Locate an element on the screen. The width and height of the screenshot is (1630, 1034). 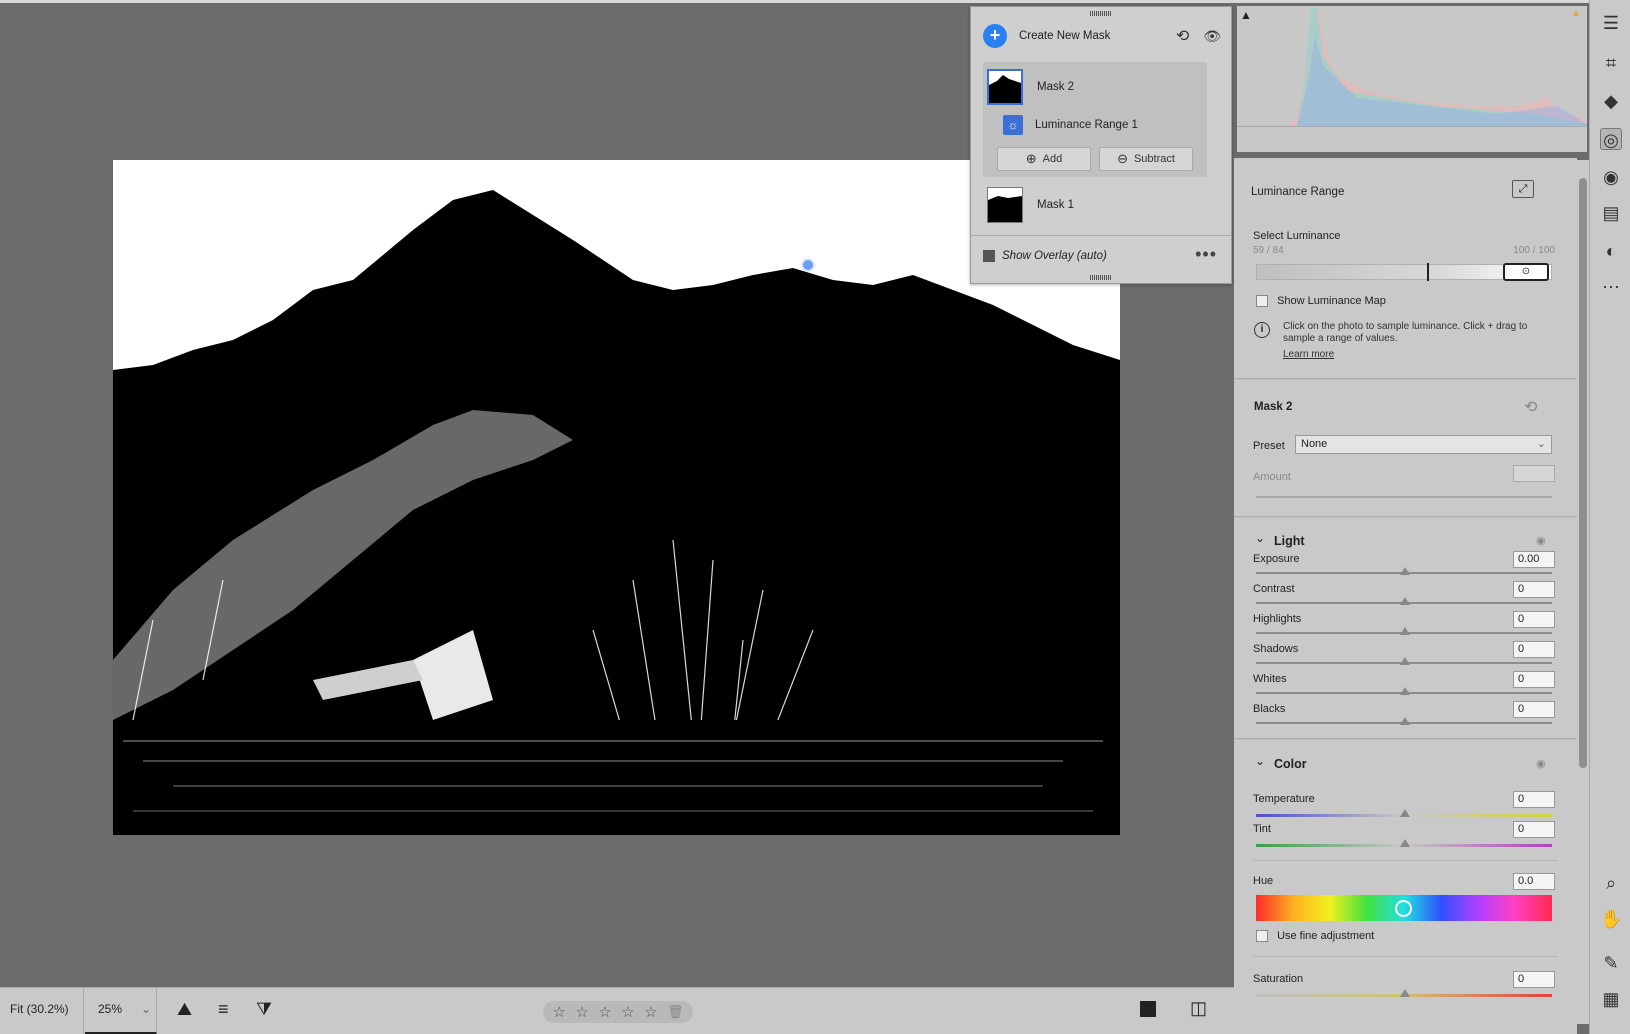
light-whites-knob is located at coordinates (1405, 691).